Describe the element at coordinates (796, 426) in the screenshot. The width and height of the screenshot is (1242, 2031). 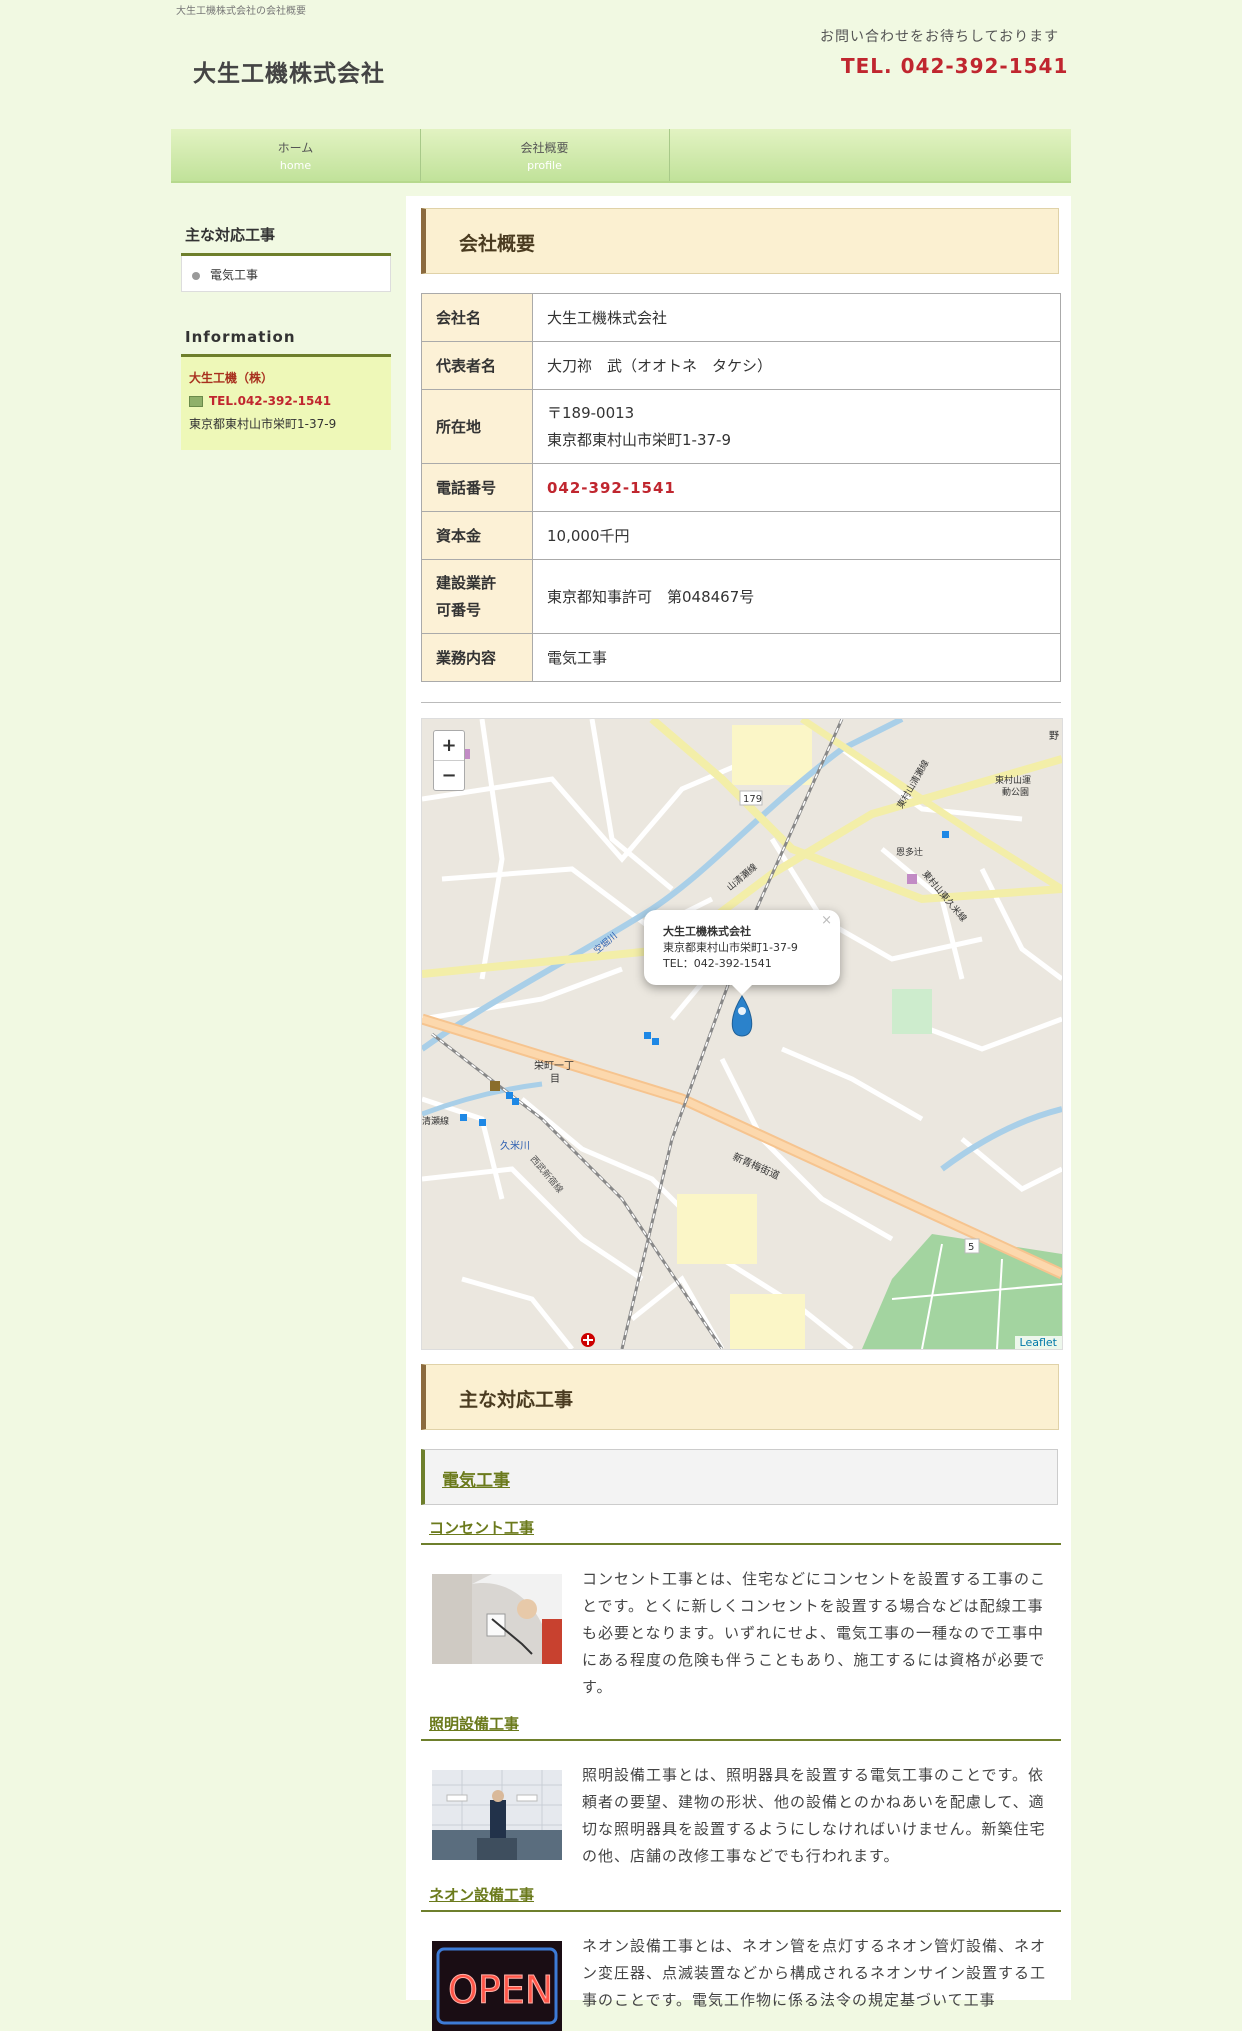
I see `row-value: 〒189-0013 東京都東村山市栄町1-37-9` at that location.